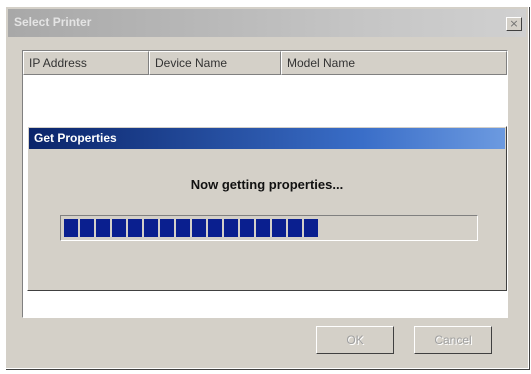 The height and width of the screenshot is (374, 531). Describe the element at coordinates (267, 23) in the screenshot. I see `window-titlebar: Select Printer ×` at that location.